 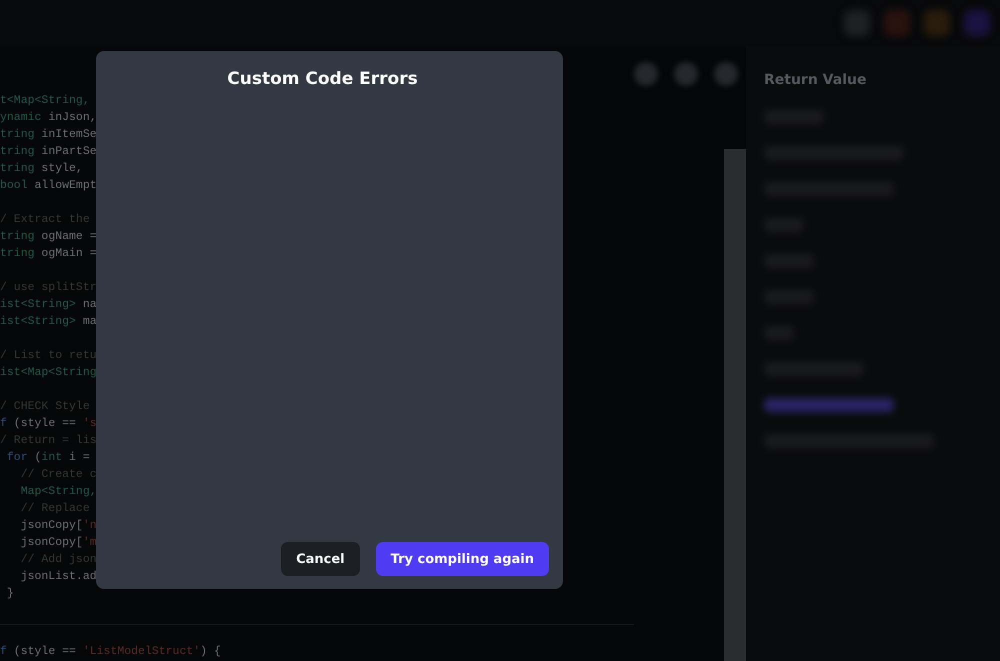 What do you see at coordinates (48, 322) in the screenshot?
I see `code-line: ist<String> ma` at bounding box center [48, 322].